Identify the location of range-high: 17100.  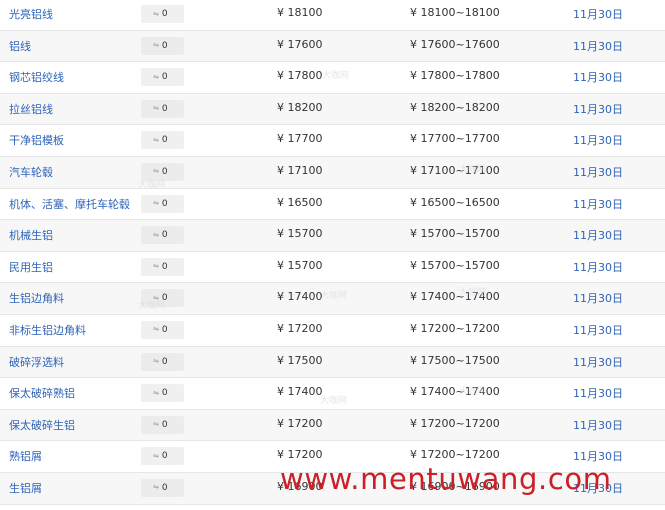
(482, 170).